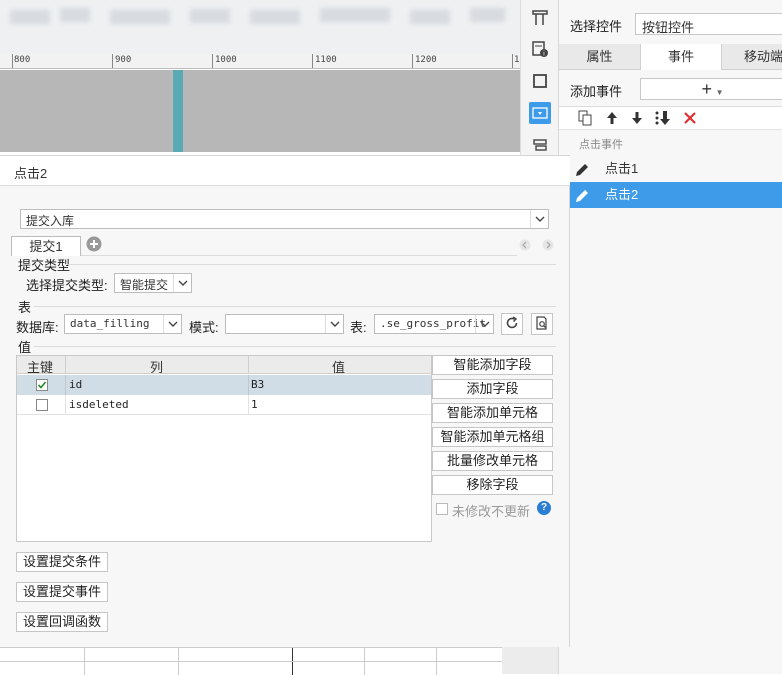  What do you see at coordinates (434, 324) in the screenshot?
I see `table-select: .se_gross_profit` at bounding box center [434, 324].